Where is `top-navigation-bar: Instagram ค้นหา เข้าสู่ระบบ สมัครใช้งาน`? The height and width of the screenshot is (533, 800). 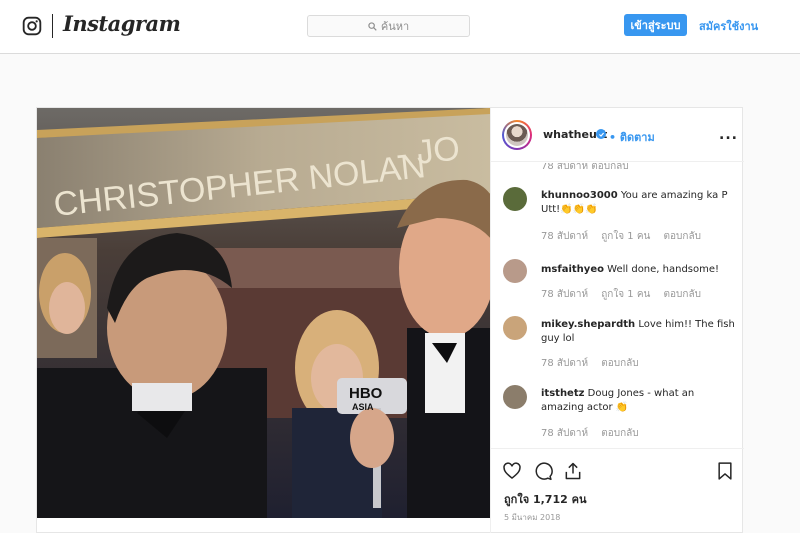
top-navigation-bar: Instagram ค้นหา เข้าสู่ระบบ สมัครใช้งาน is located at coordinates (400, 27).